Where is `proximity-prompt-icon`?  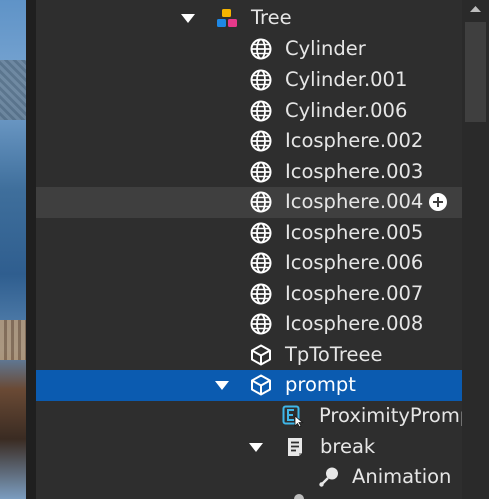
proximity-prompt-icon is located at coordinates (293, 416).